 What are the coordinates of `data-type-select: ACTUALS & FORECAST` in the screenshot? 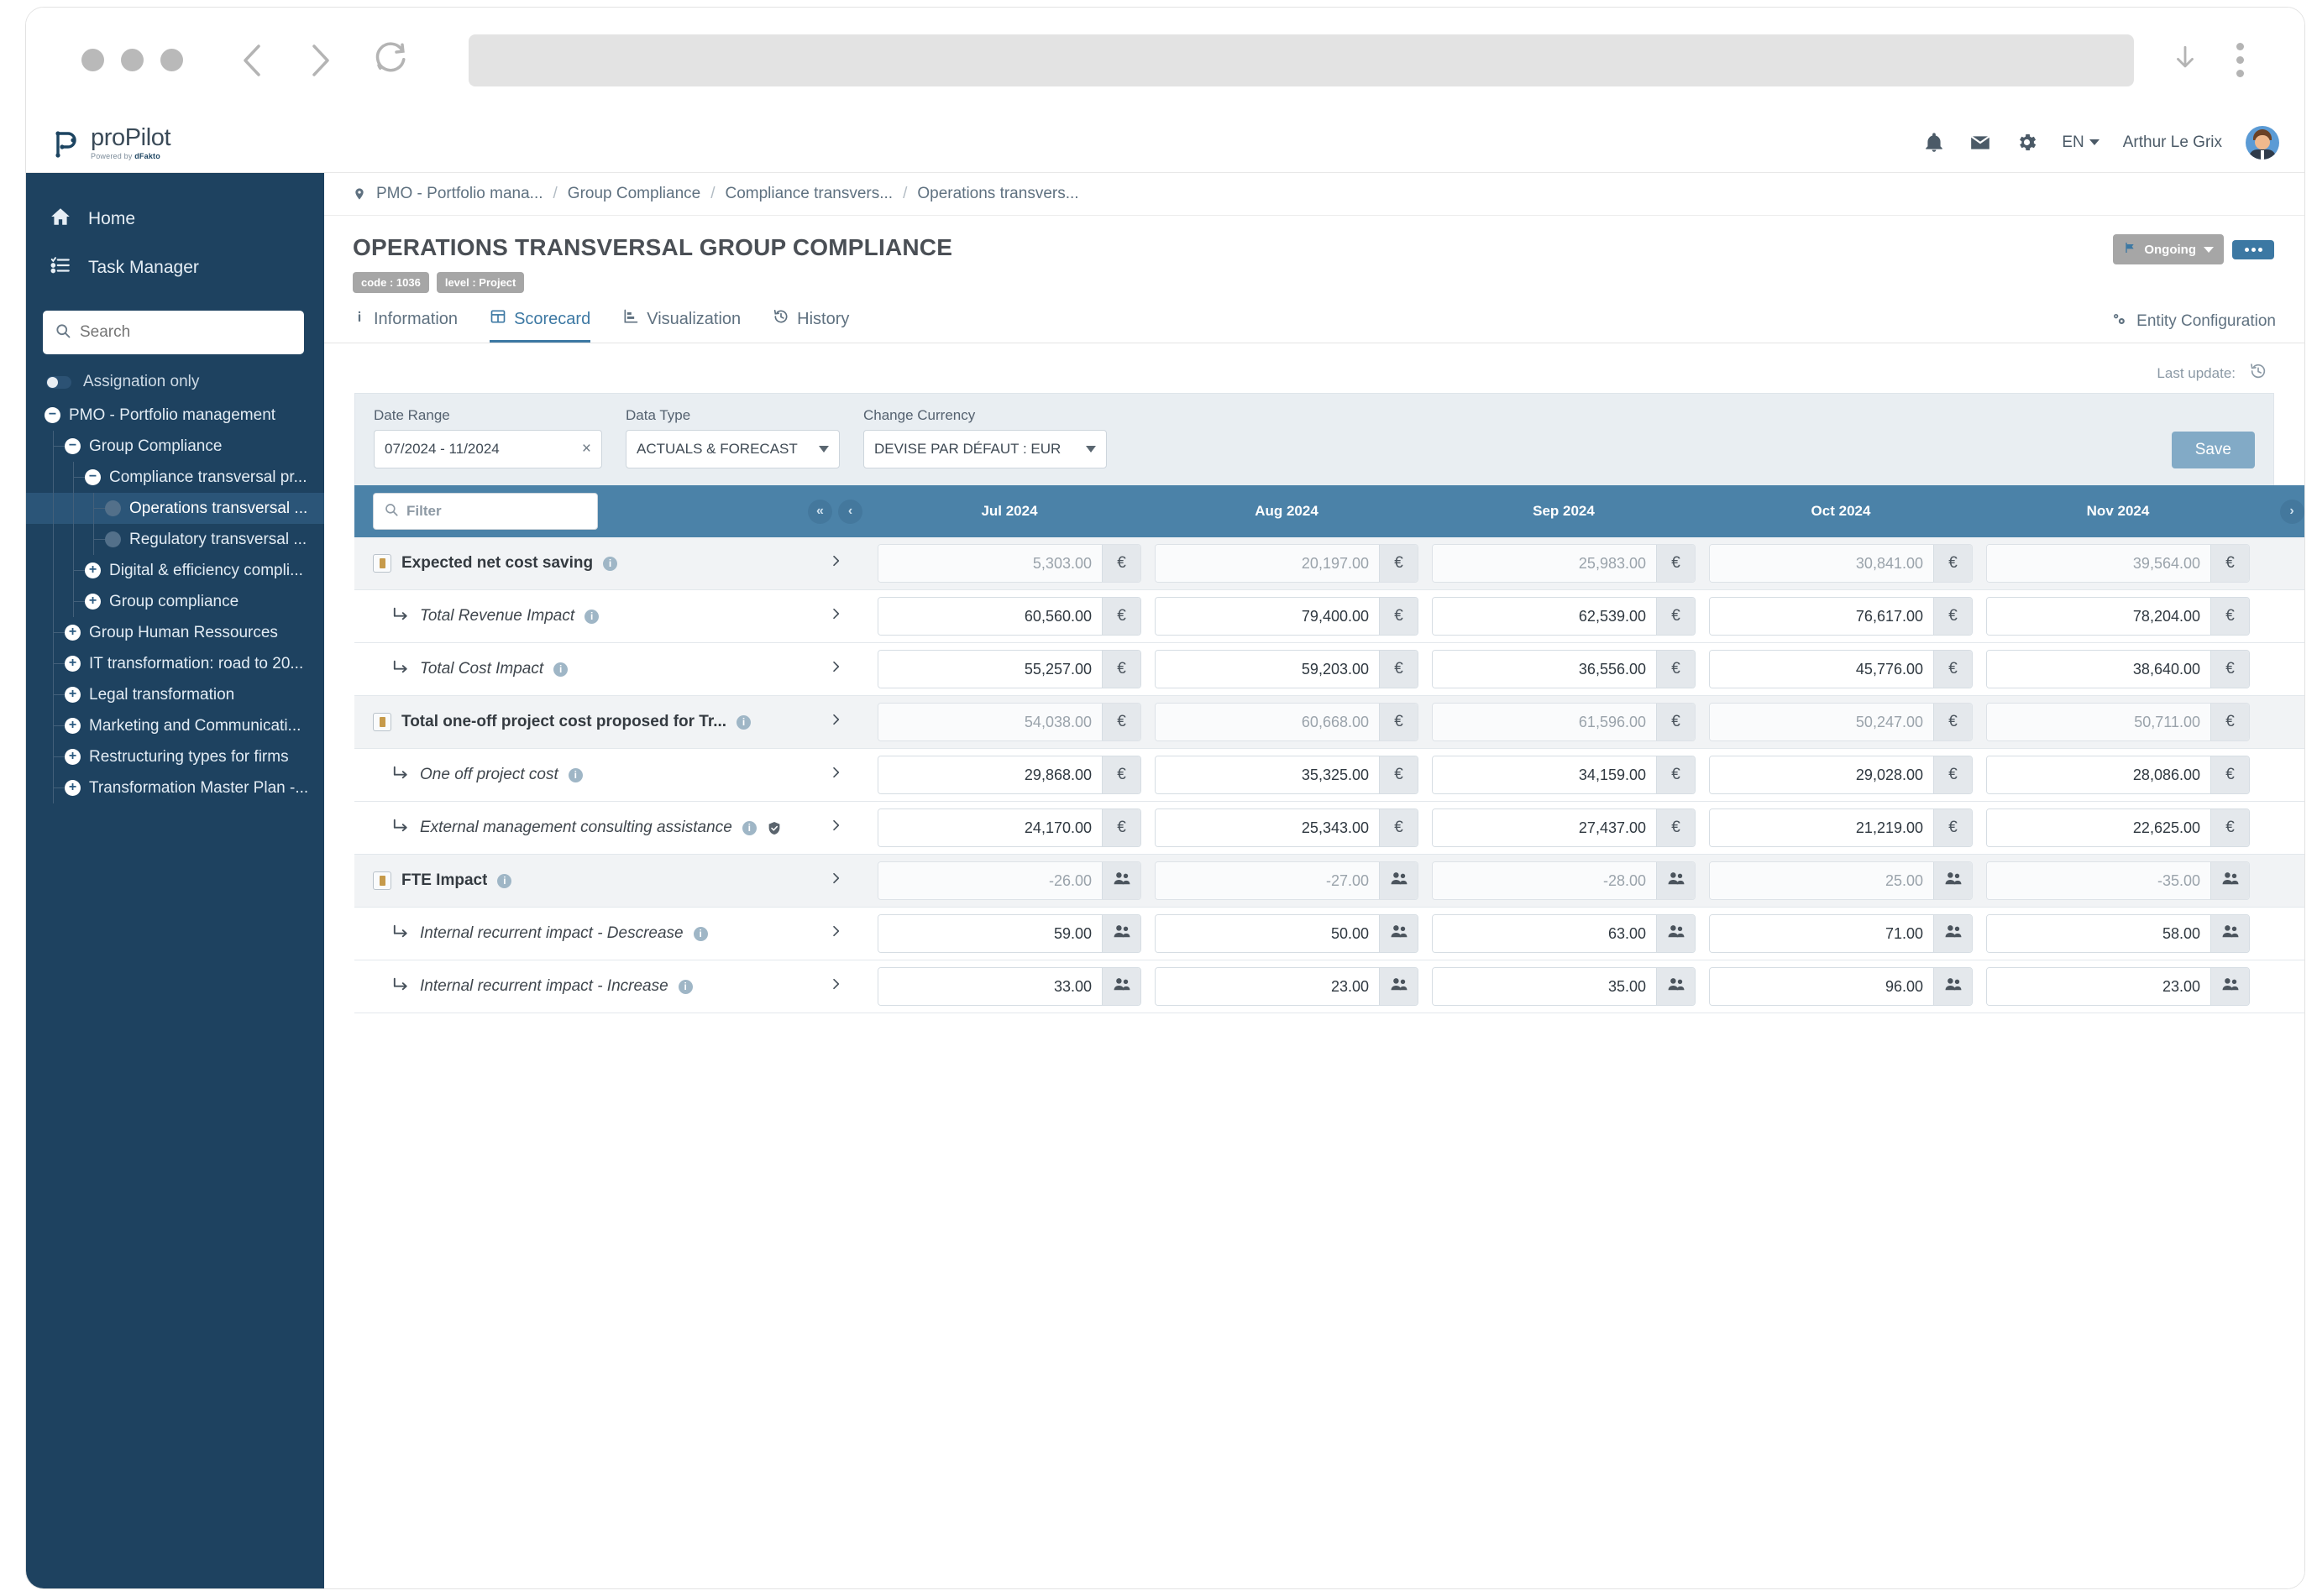 It's located at (733, 449).